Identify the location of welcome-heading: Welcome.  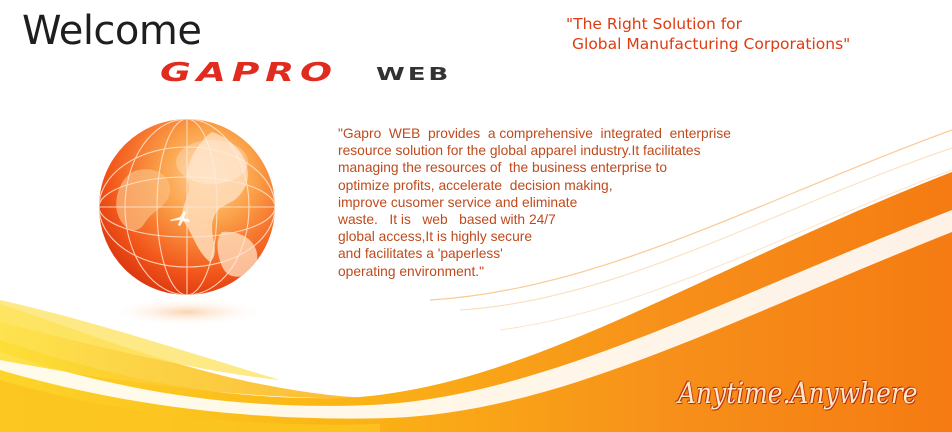
(112, 31).